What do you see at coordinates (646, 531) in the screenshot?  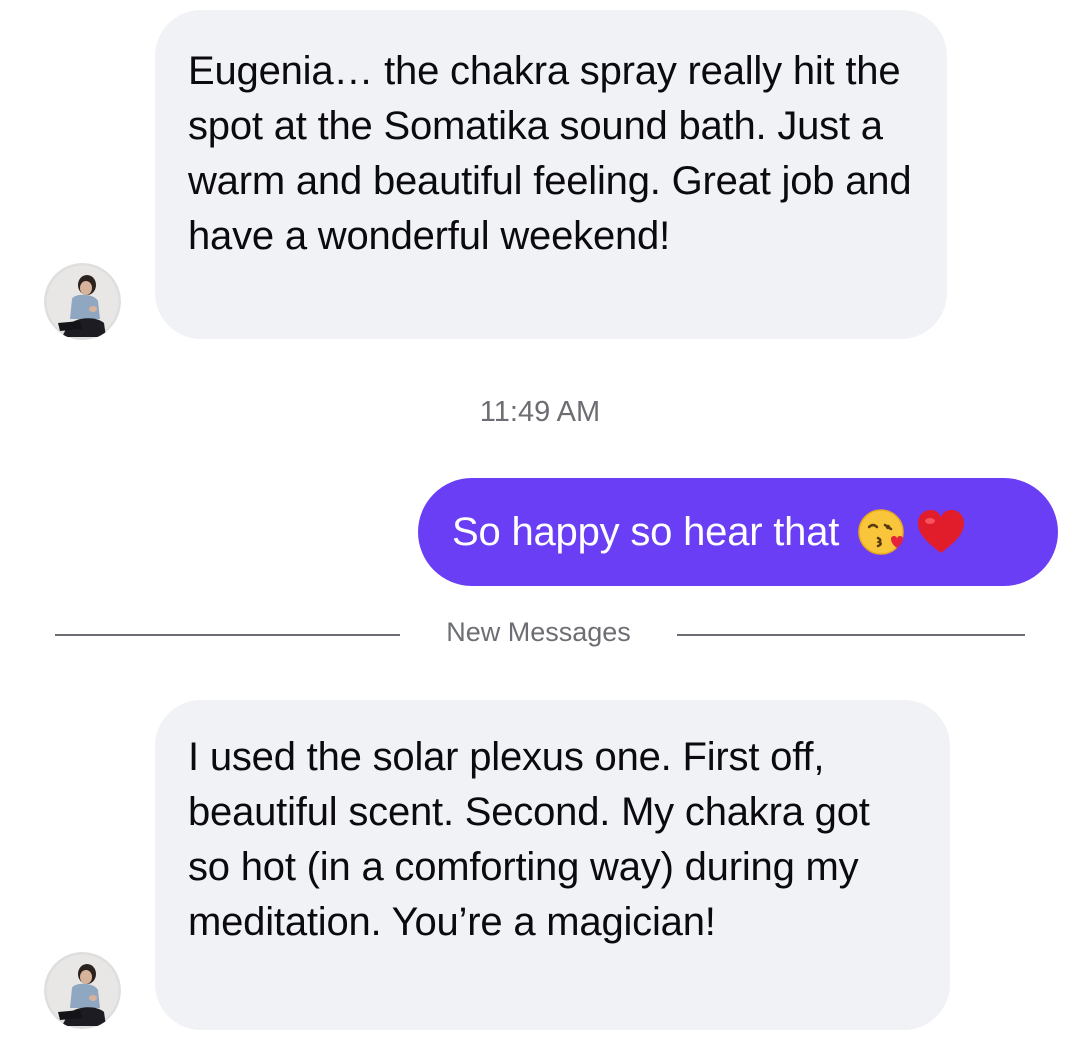 I see `message-text: So happy so hear that` at bounding box center [646, 531].